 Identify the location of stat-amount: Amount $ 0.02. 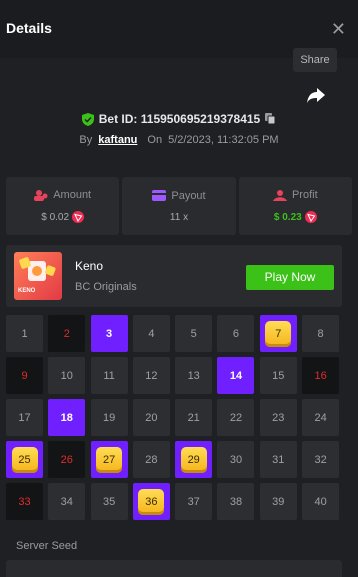
(63, 206).